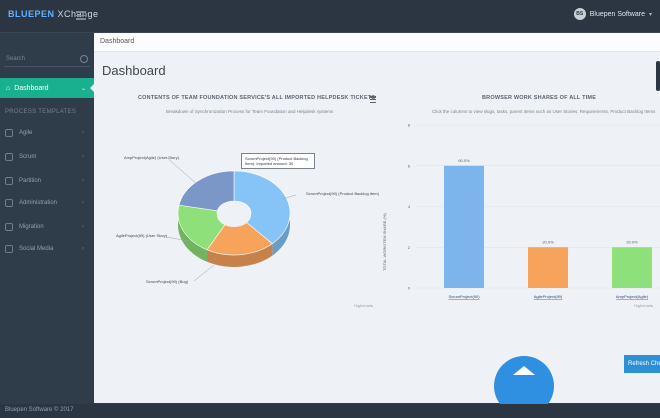  Describe the element at coordinates (47, 59) in the screenshot. I see `search-input: Search` at that location.